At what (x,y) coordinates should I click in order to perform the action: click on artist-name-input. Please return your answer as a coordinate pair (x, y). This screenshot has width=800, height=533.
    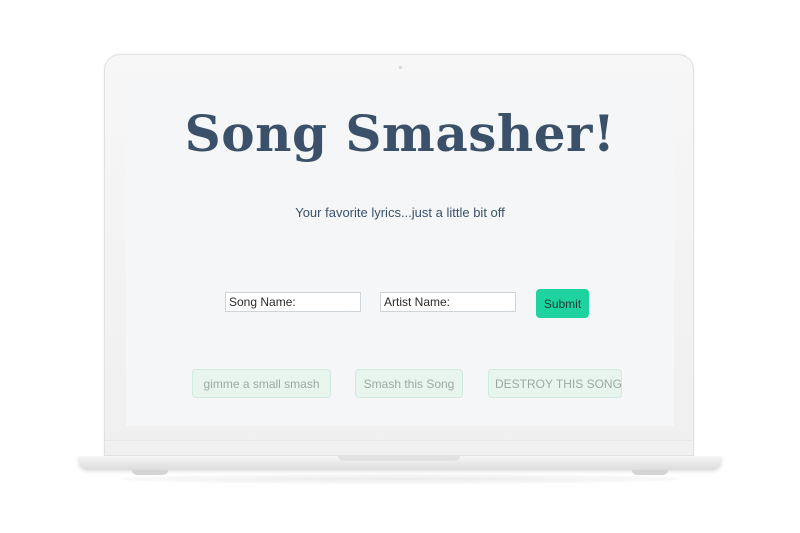
    Looking at the image, I should click on (448, 302).